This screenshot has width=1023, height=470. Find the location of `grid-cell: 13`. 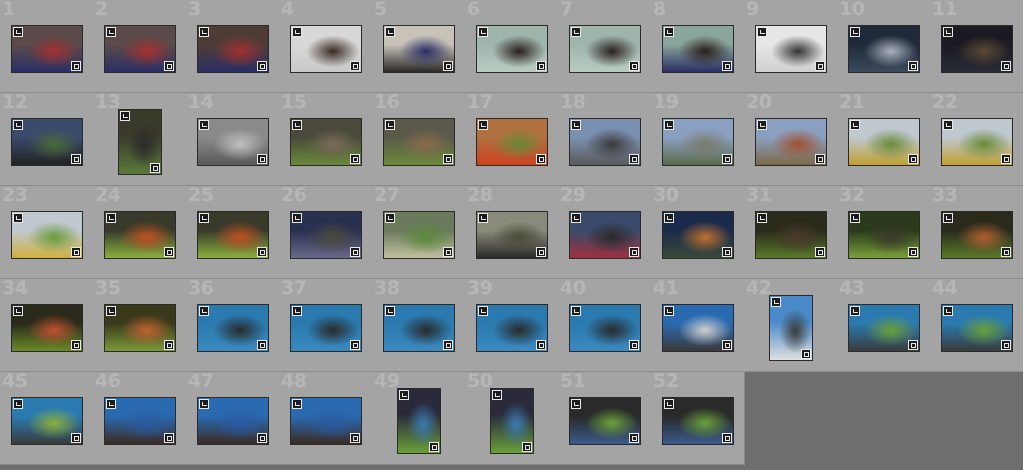

grid-cell: 13 is located at coordinates (140, 139).